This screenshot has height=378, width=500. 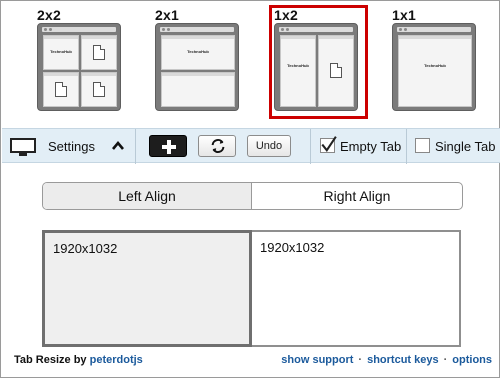 I want to click on footer-credit: Tab Resize by, so click(x=50, y=360).